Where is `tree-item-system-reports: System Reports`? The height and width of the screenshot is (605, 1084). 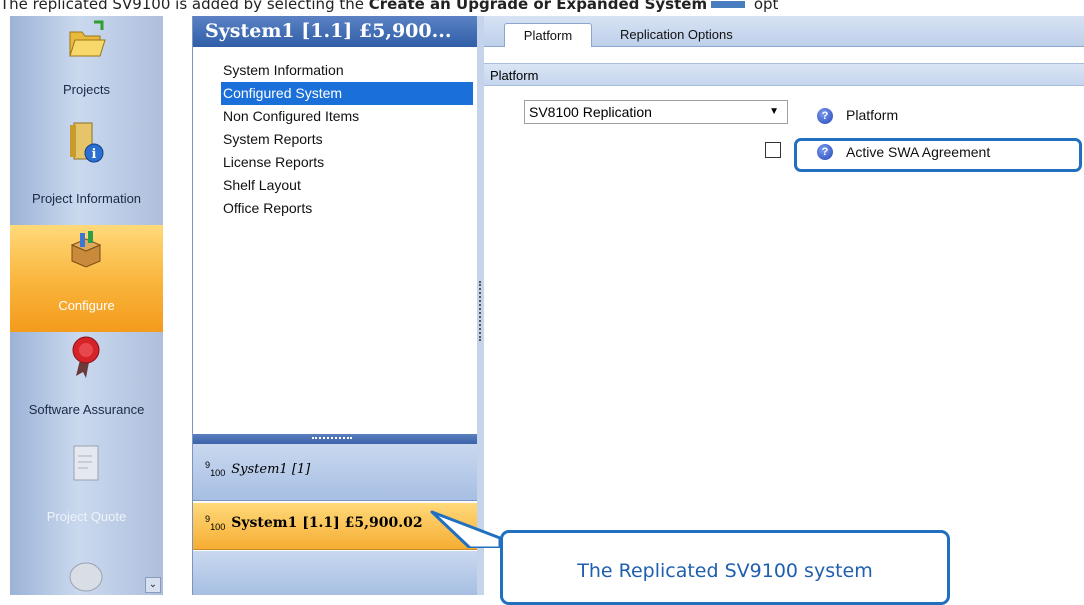
tree-item-system-reports: System Reports is located at coordinates (347, 139).